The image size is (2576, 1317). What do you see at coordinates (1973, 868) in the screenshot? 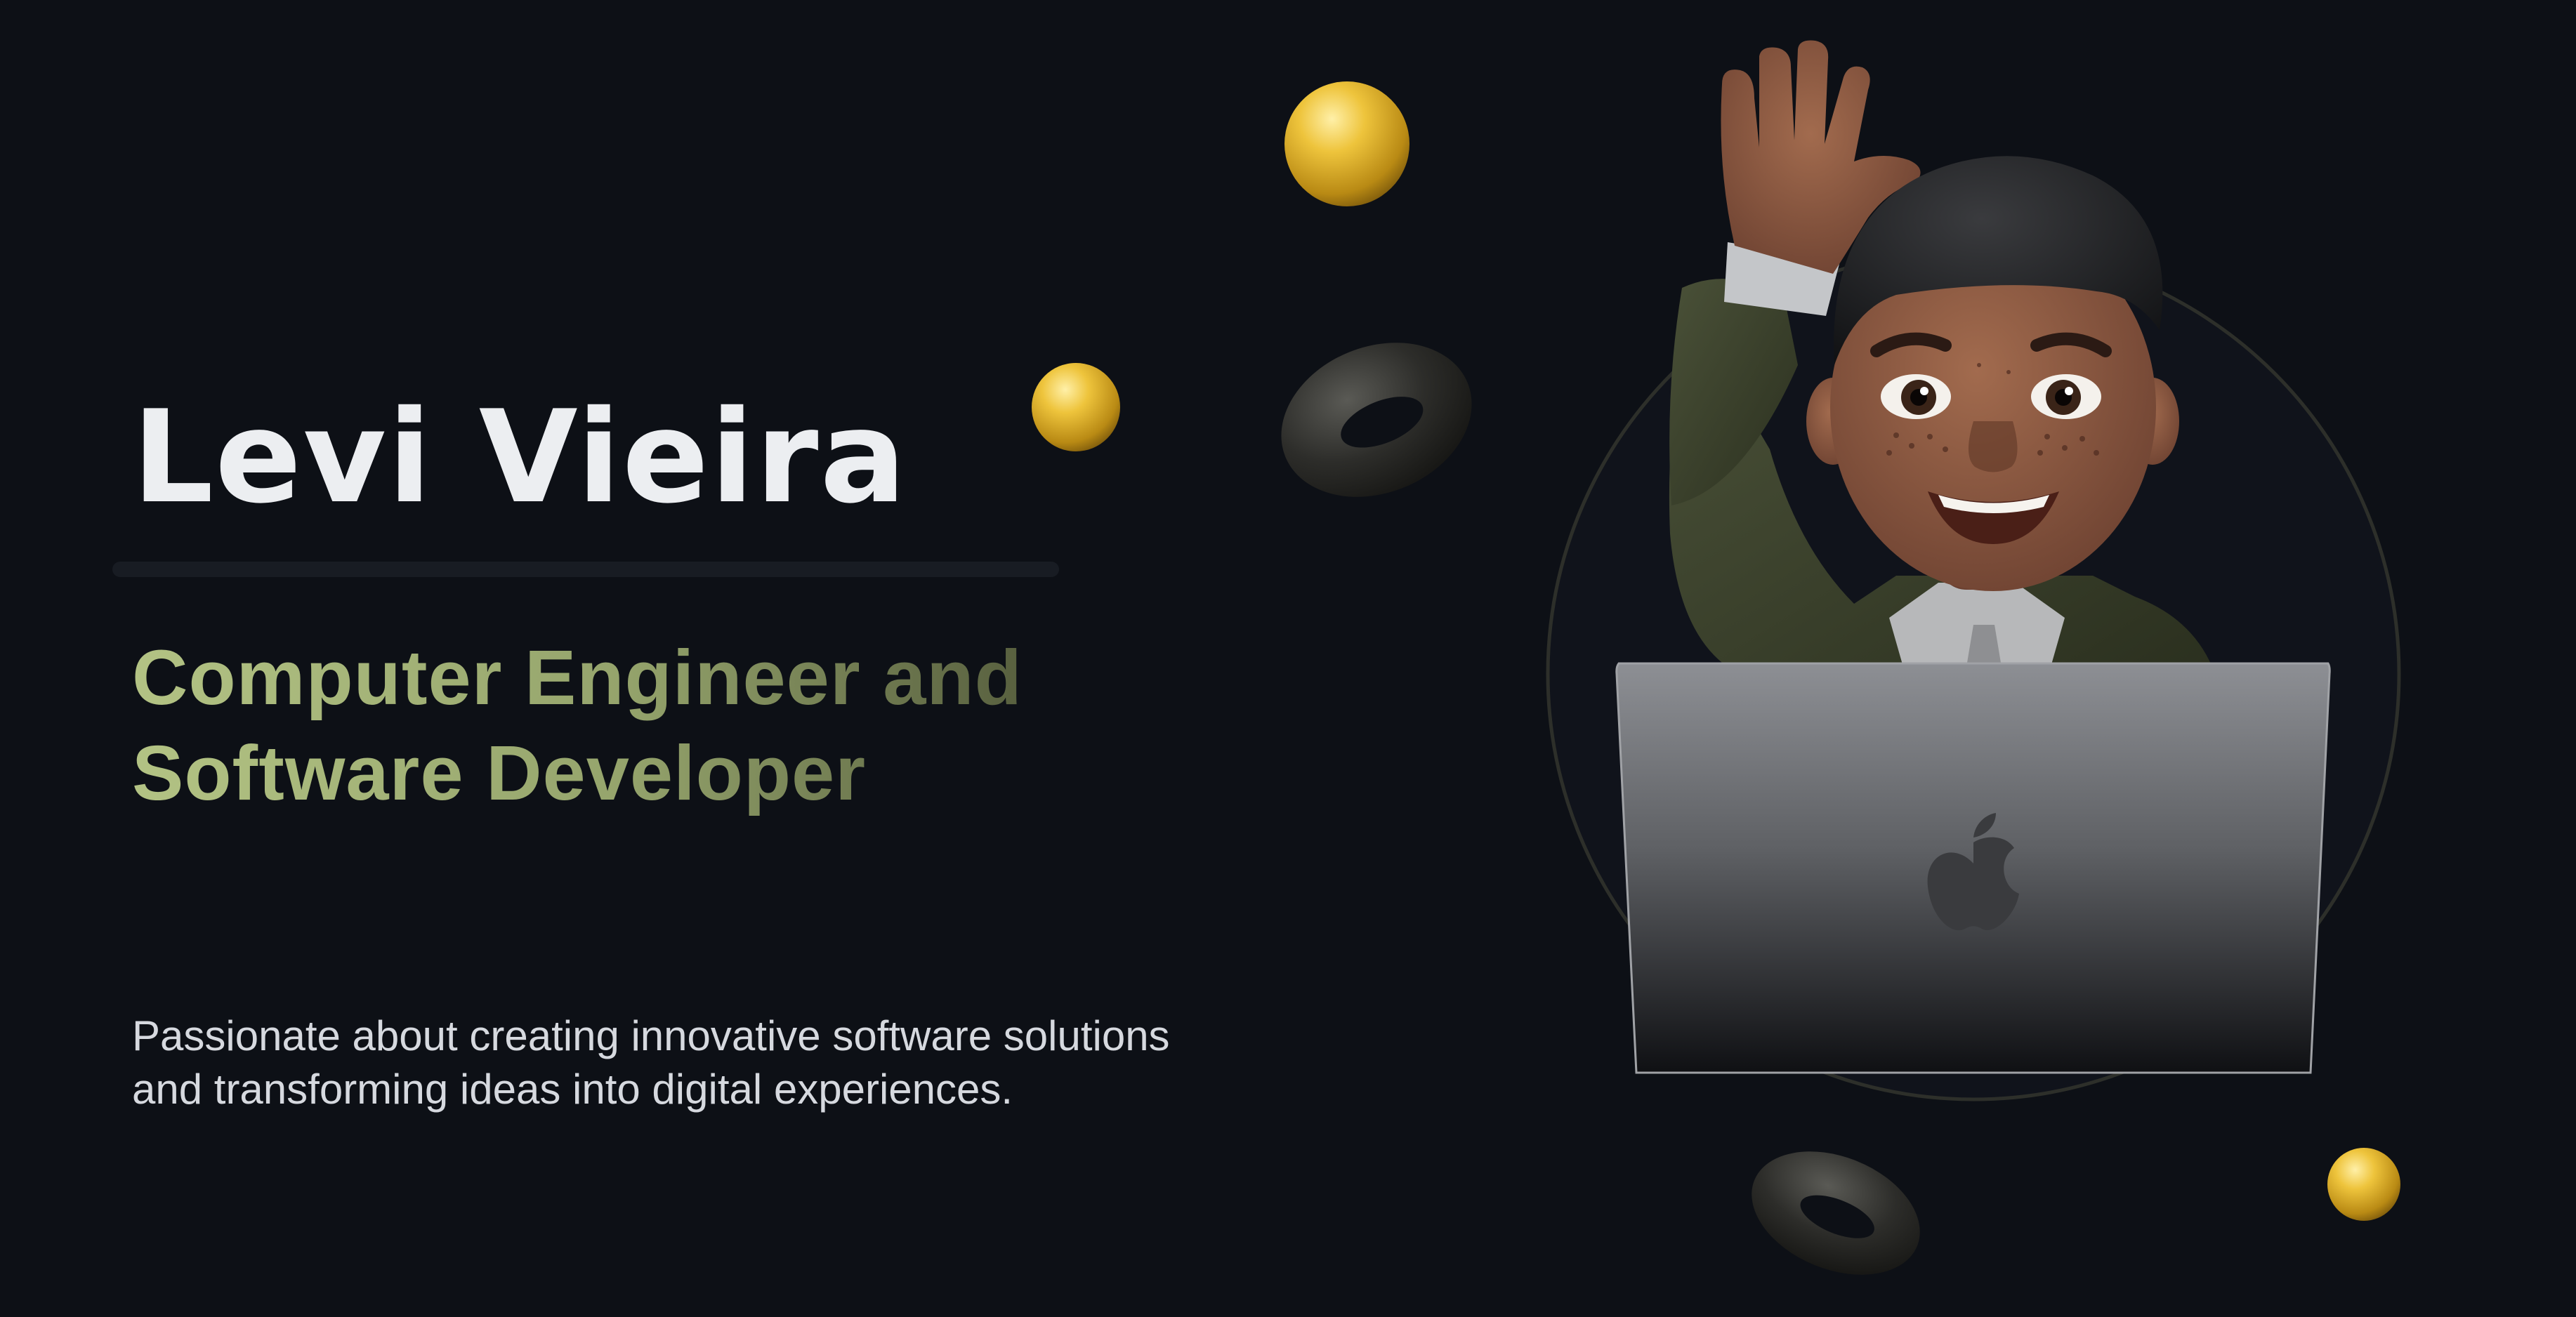
I see `laptop-illustration` at bounding box center [1973, 868].